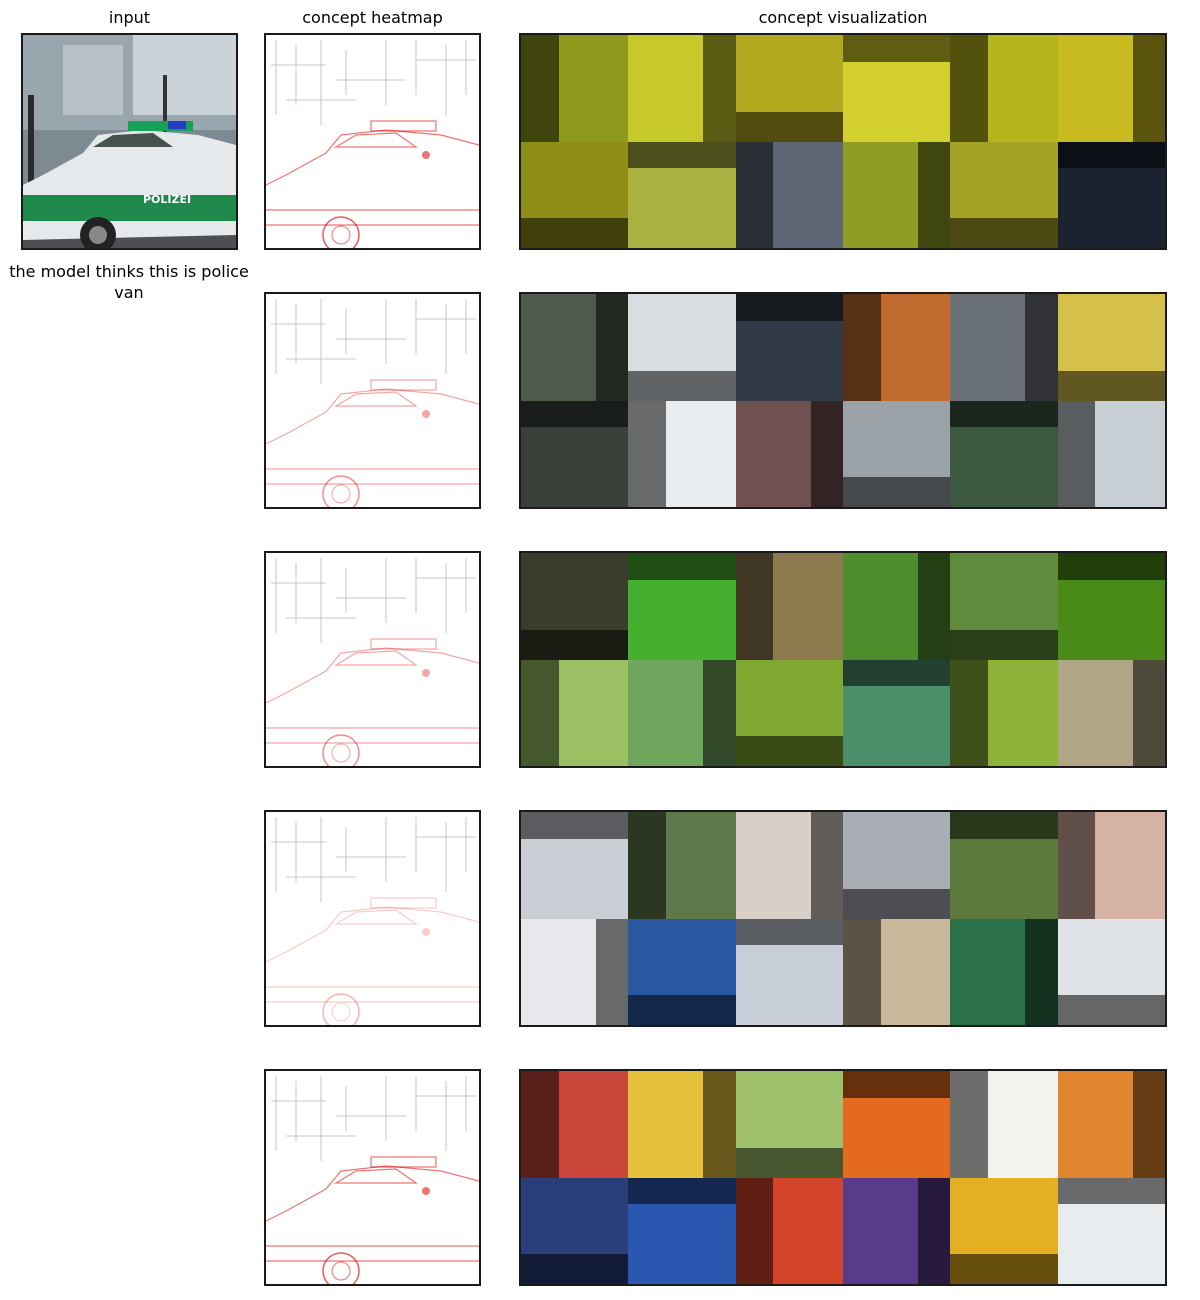  What do you see at coordinates (167, 199) in the screenshot?
I see `car-text: POLIZEI` at bounding box center [167, 199].